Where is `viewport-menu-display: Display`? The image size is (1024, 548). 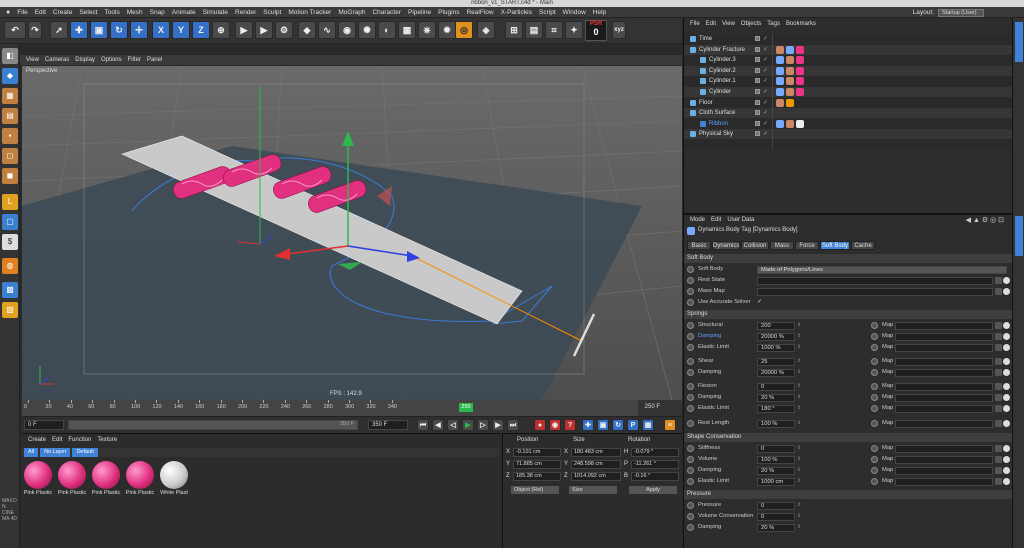 viewport-menu-display: Display is located at coordinates (85, 60).